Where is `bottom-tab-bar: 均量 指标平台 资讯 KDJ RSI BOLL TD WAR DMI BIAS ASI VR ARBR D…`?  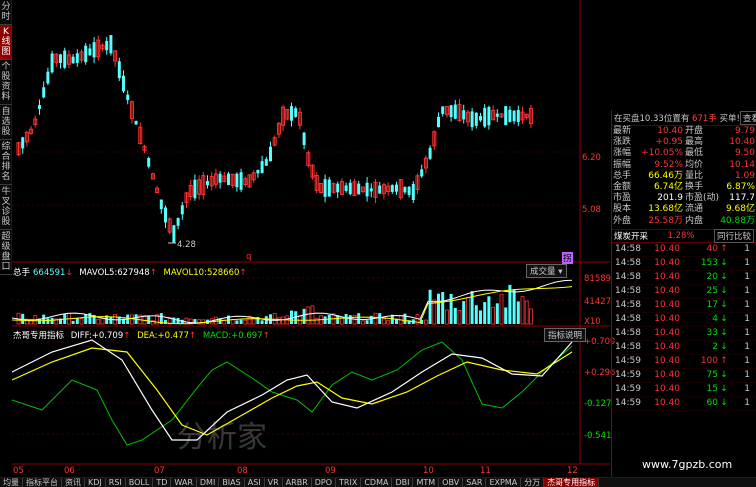 bottom-tab-bar: 均量 指标平台 资讯 KDJ RSI BOLL TD WAR DMI BIAS ASI VR ARBR D… is located at coordinates (378, 482).